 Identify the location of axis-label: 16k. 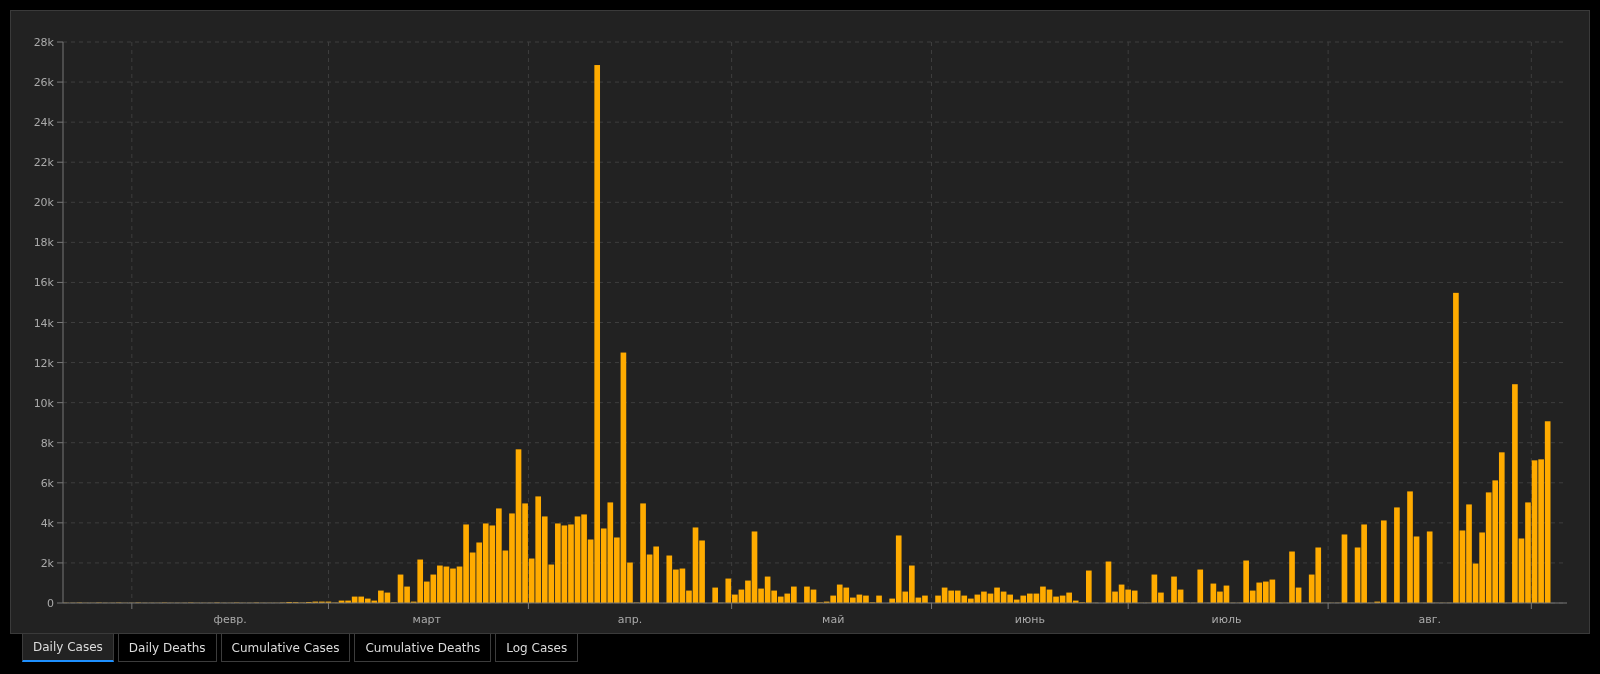
(43, 283).